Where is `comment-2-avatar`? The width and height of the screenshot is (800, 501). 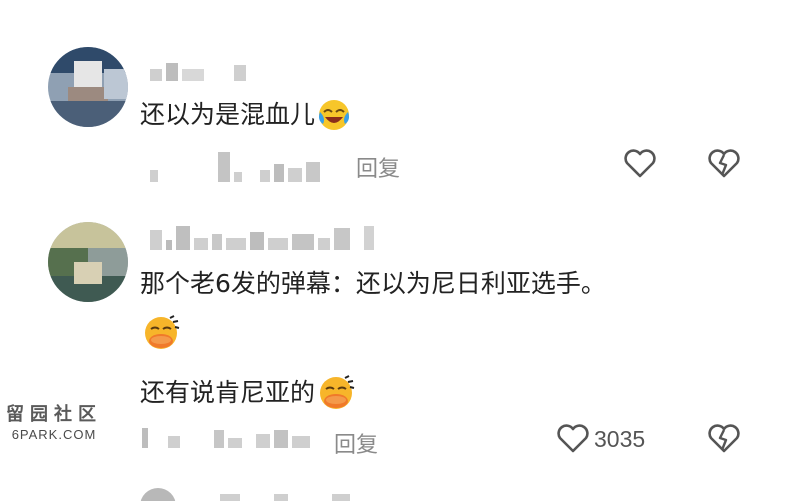
comment-2-avatar is located at coordinates (88, 262).